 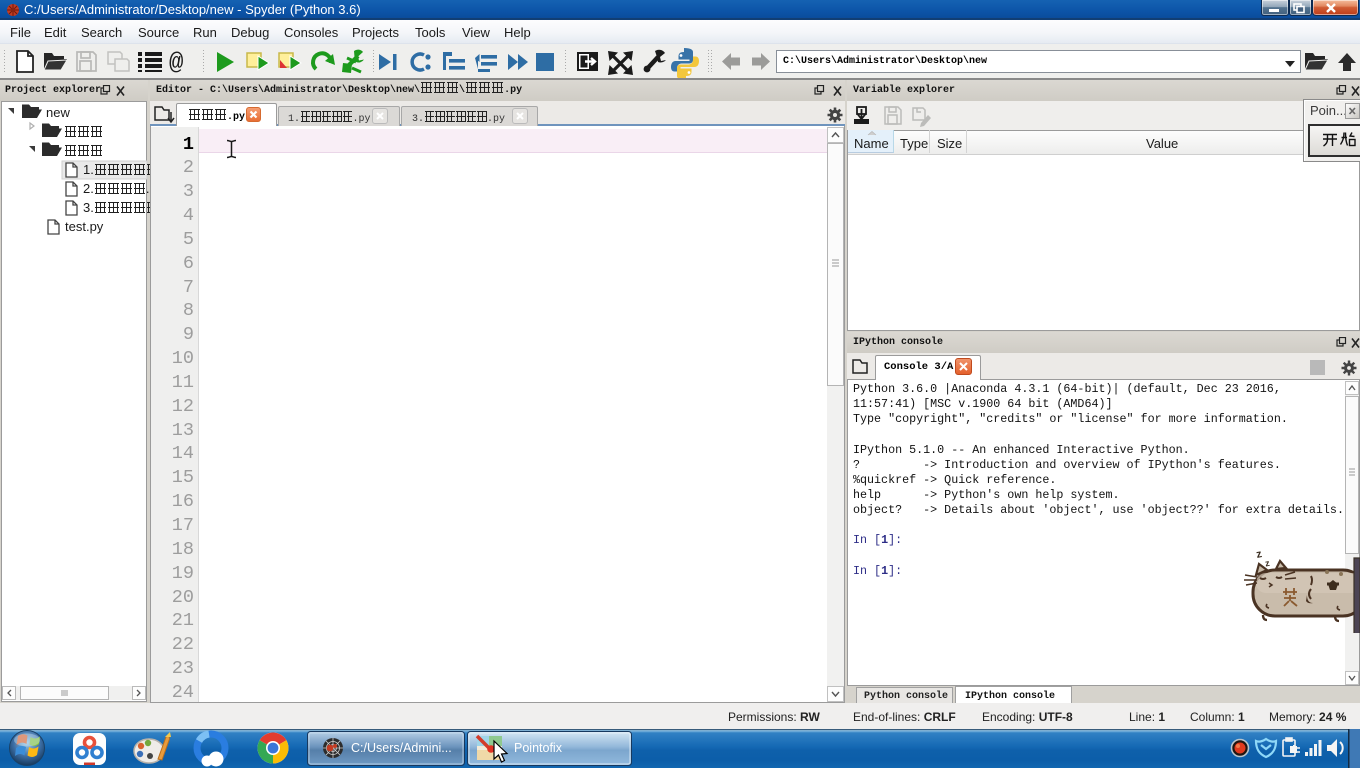 What do you see at coordinates (538, 748) in the screenshot?
I see `svg-text: Pointofix` at bounding box center [538, 748].